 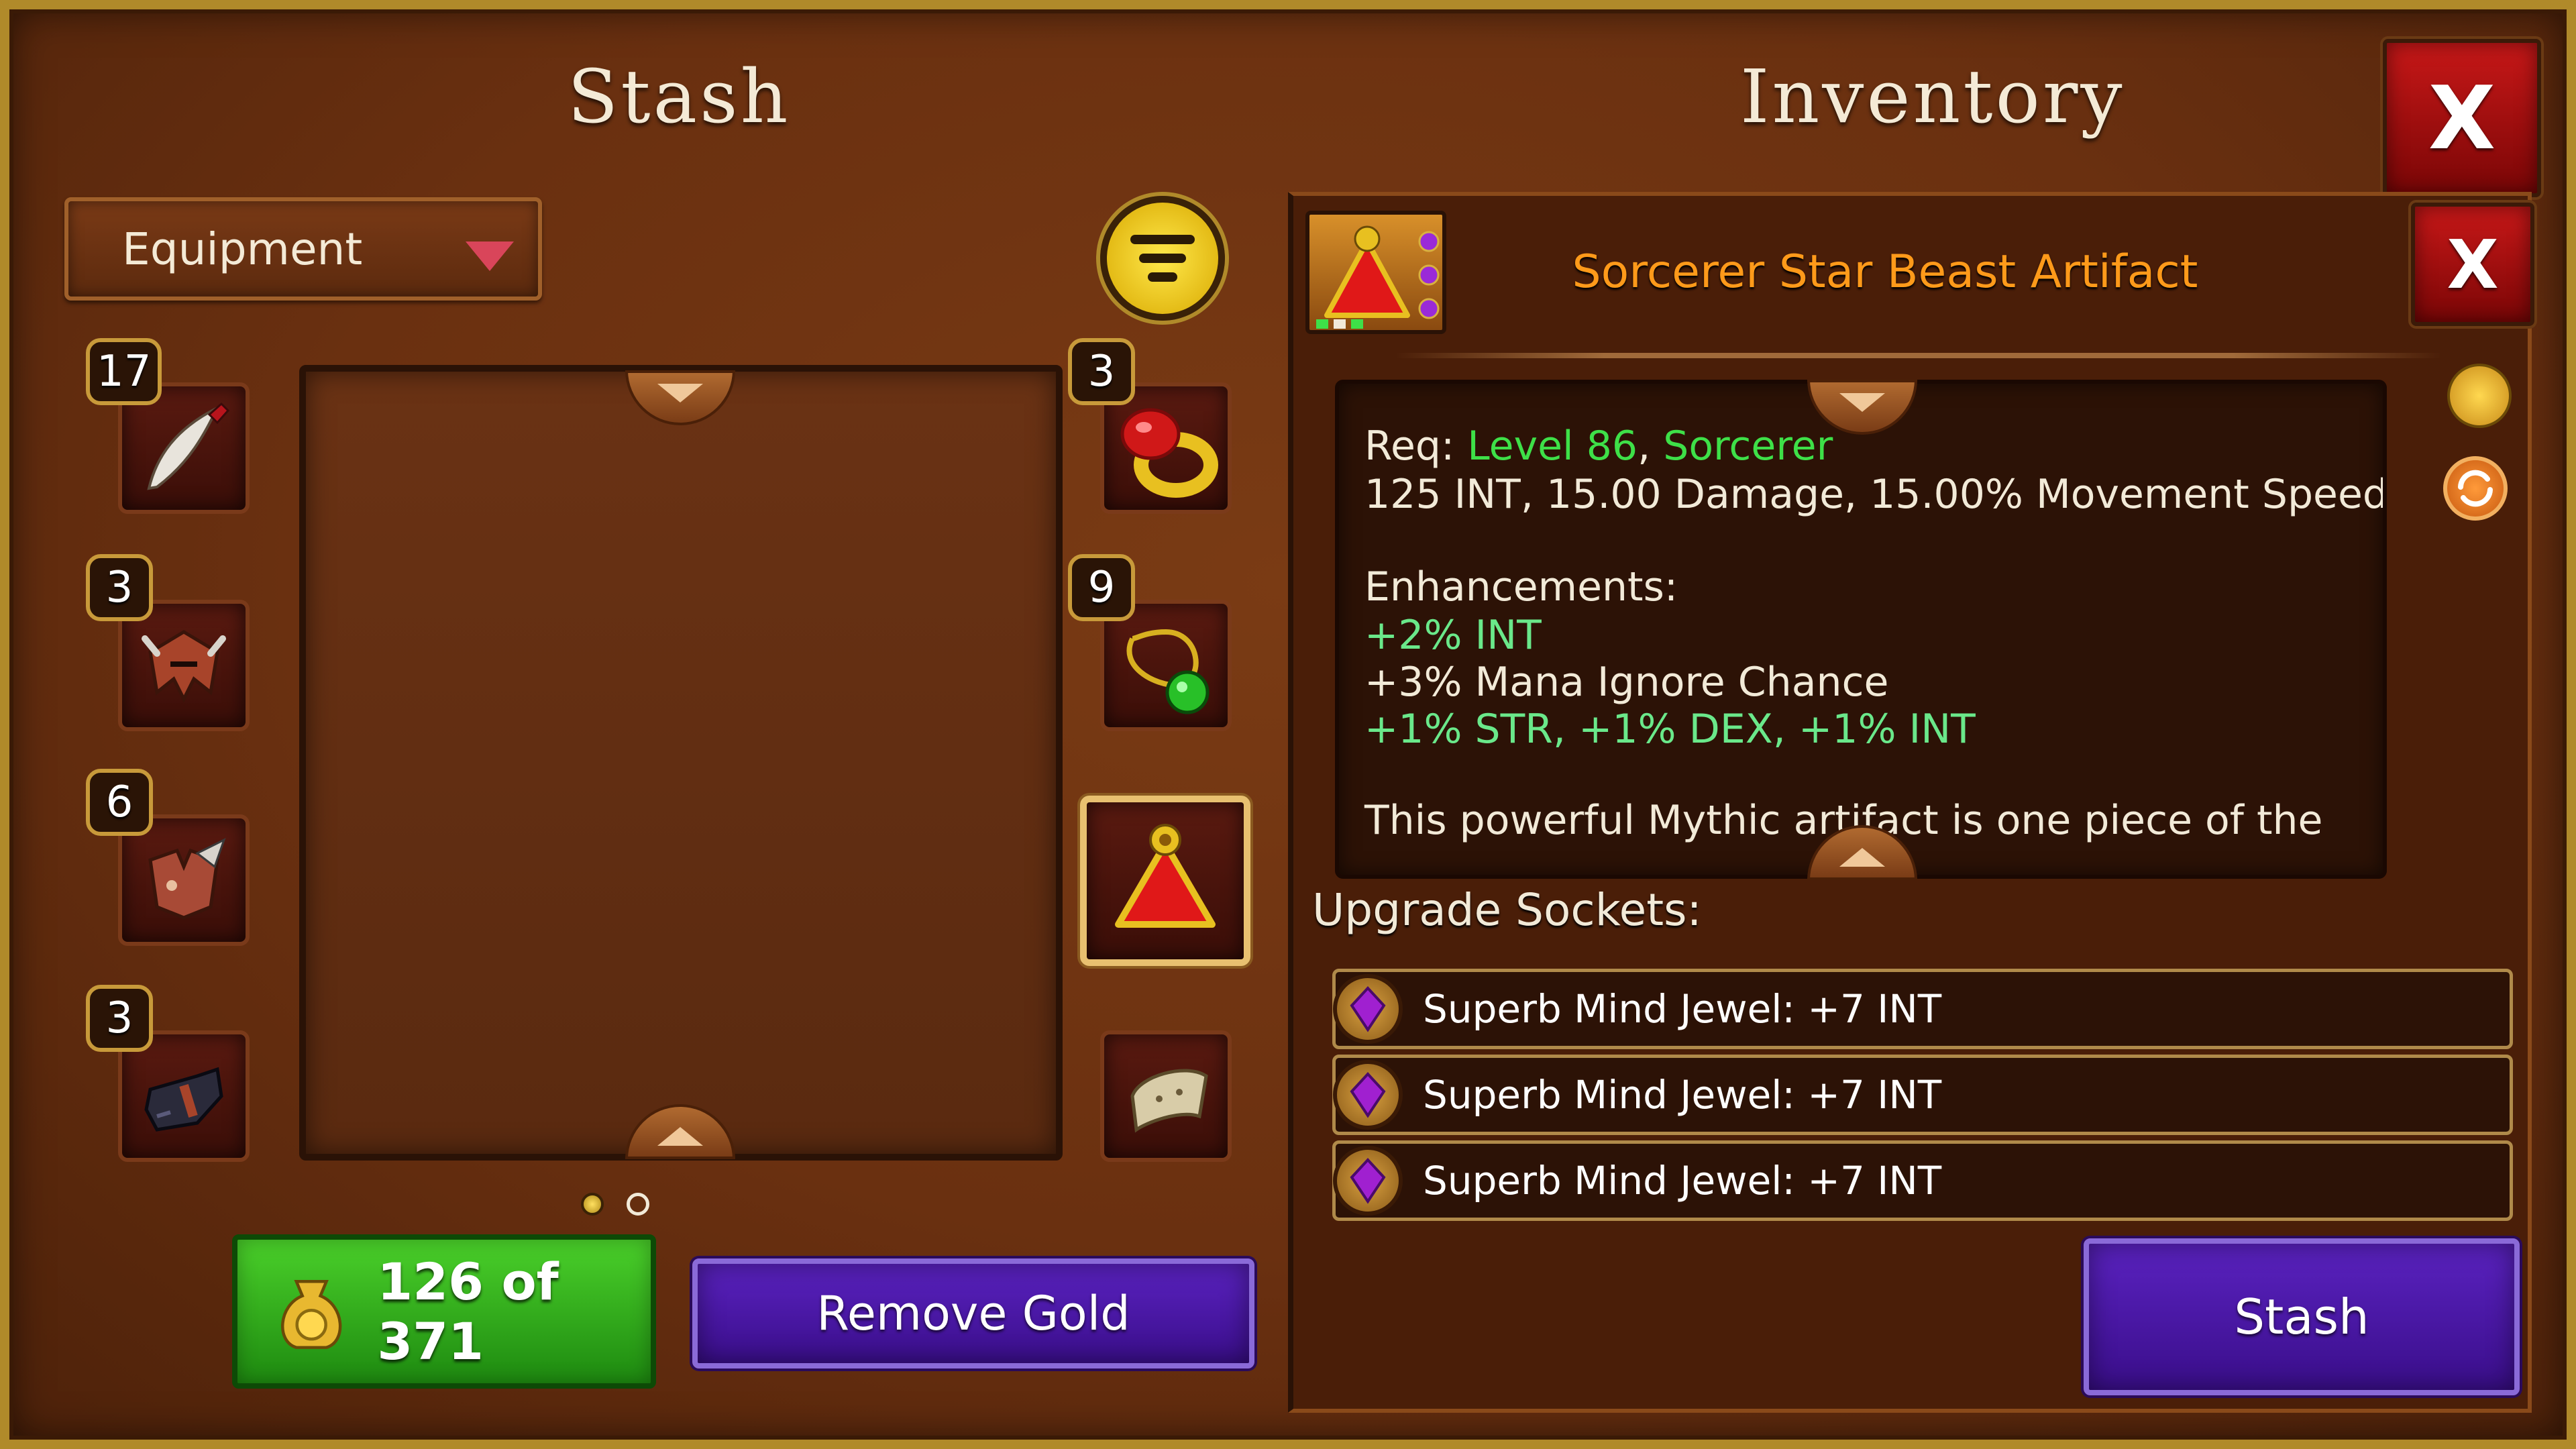 What do you see at coordinates (1626, 682) in the screenshot?
I see `enhancement-line: +3% Mana Ignore Chance` at bounding box center [1626, 682].